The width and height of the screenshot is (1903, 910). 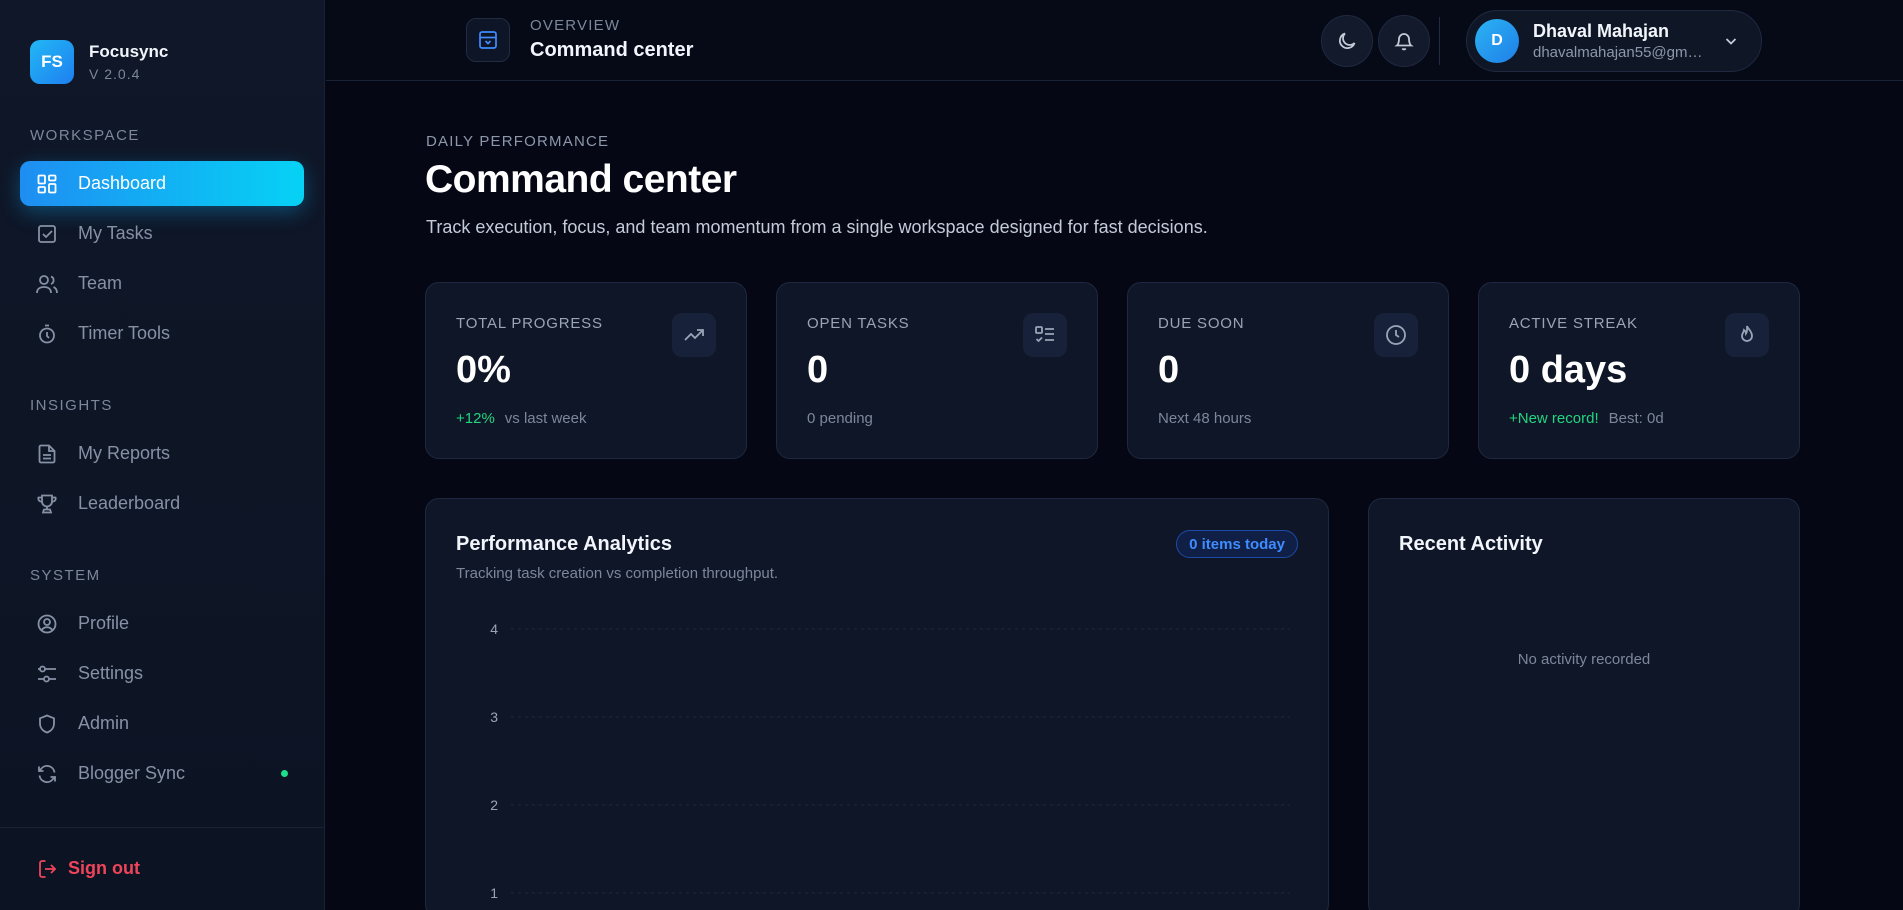 What do you see at coordinates (1601, 31) in the screenshot?
I see `user-name: Dhaval Mahajan` at bounding box center [1601, 31].